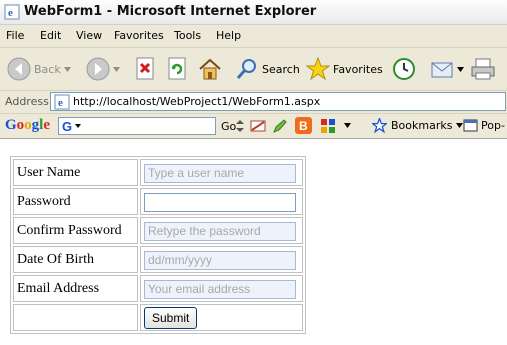 This screenshot has width=507, height=345. What do you see at coordinates (228, 126) in the screenshot?
I see `google-go-button: Go` at bounding box center [228, 126].